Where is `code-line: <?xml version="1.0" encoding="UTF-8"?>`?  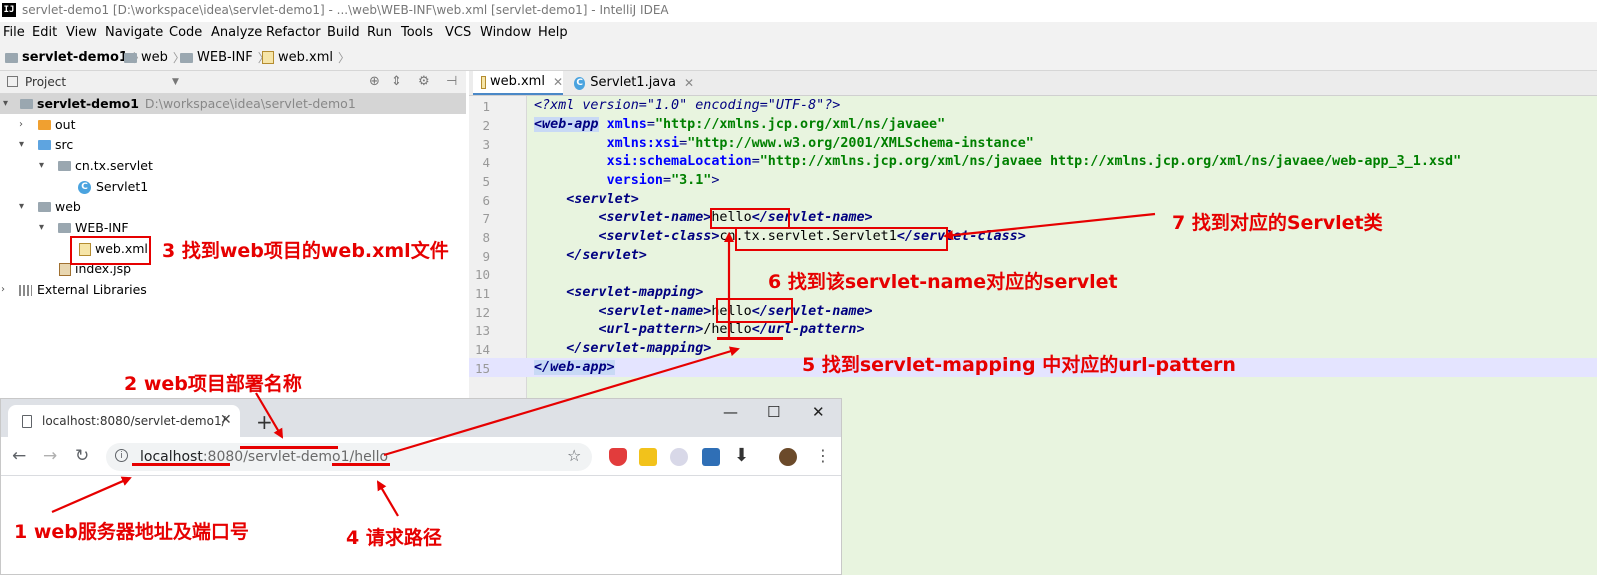
code-line: <?xml version="1.0" encoding="UTF-8"?> is located at coordinates (687, 105).